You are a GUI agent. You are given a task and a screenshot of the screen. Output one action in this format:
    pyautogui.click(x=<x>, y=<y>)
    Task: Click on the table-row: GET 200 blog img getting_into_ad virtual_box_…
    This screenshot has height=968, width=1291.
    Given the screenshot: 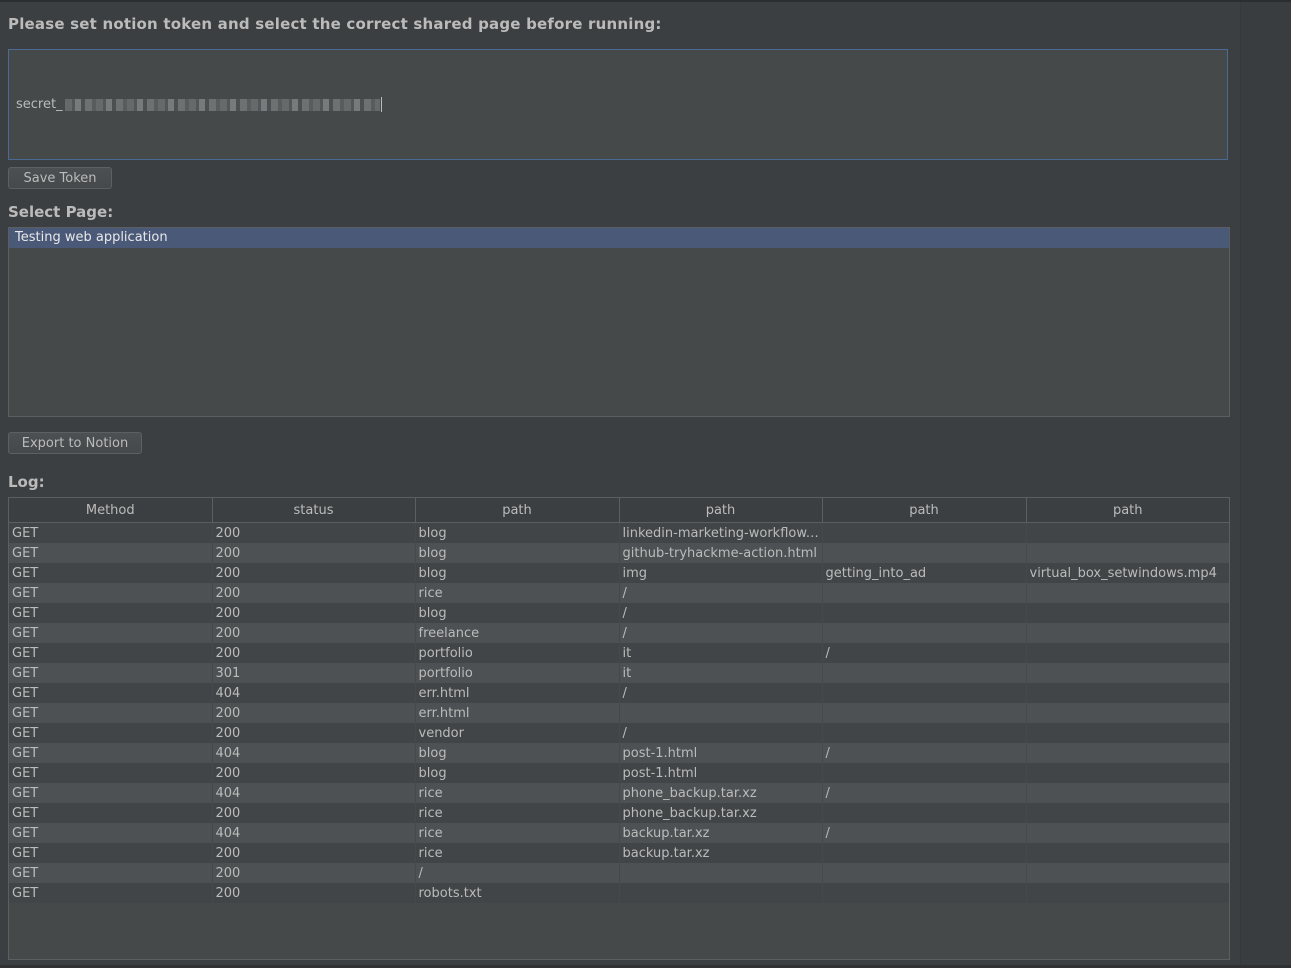 What is the action you would take?
    pyautogui.click(x=619, y=573)
    